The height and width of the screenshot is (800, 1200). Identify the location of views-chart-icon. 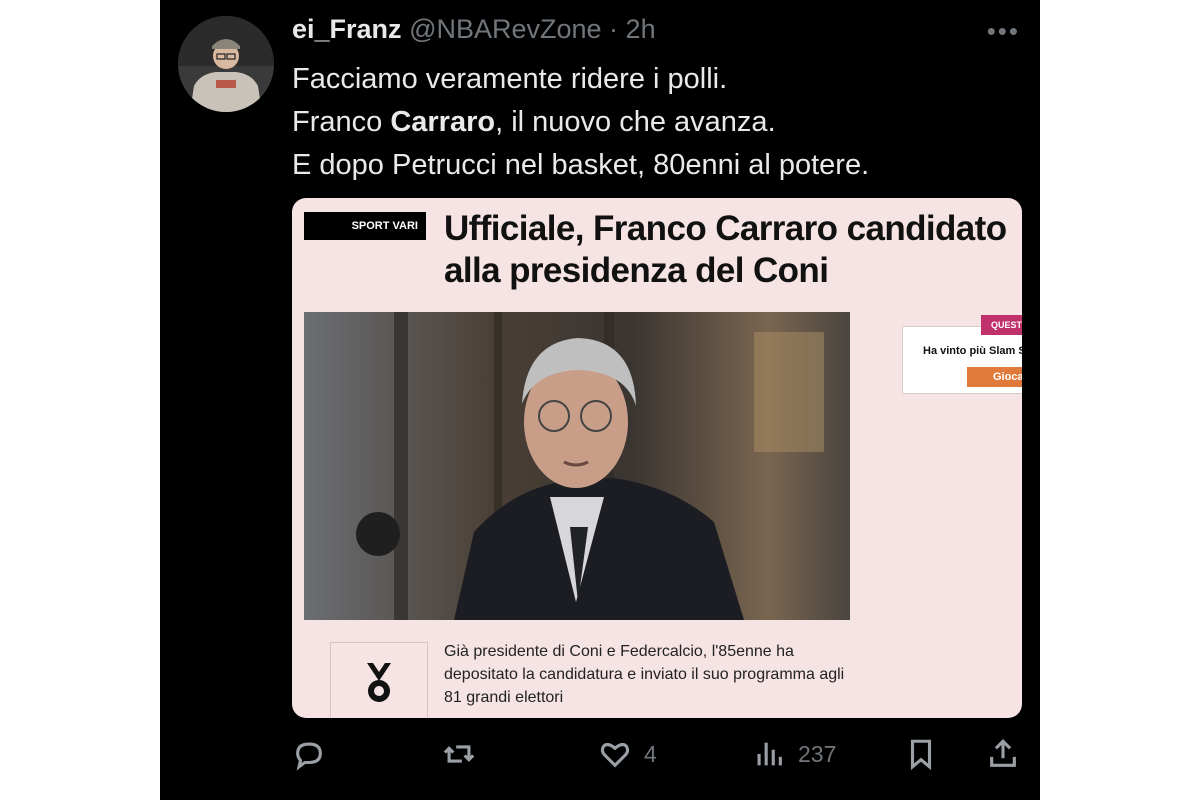
(769, 754).